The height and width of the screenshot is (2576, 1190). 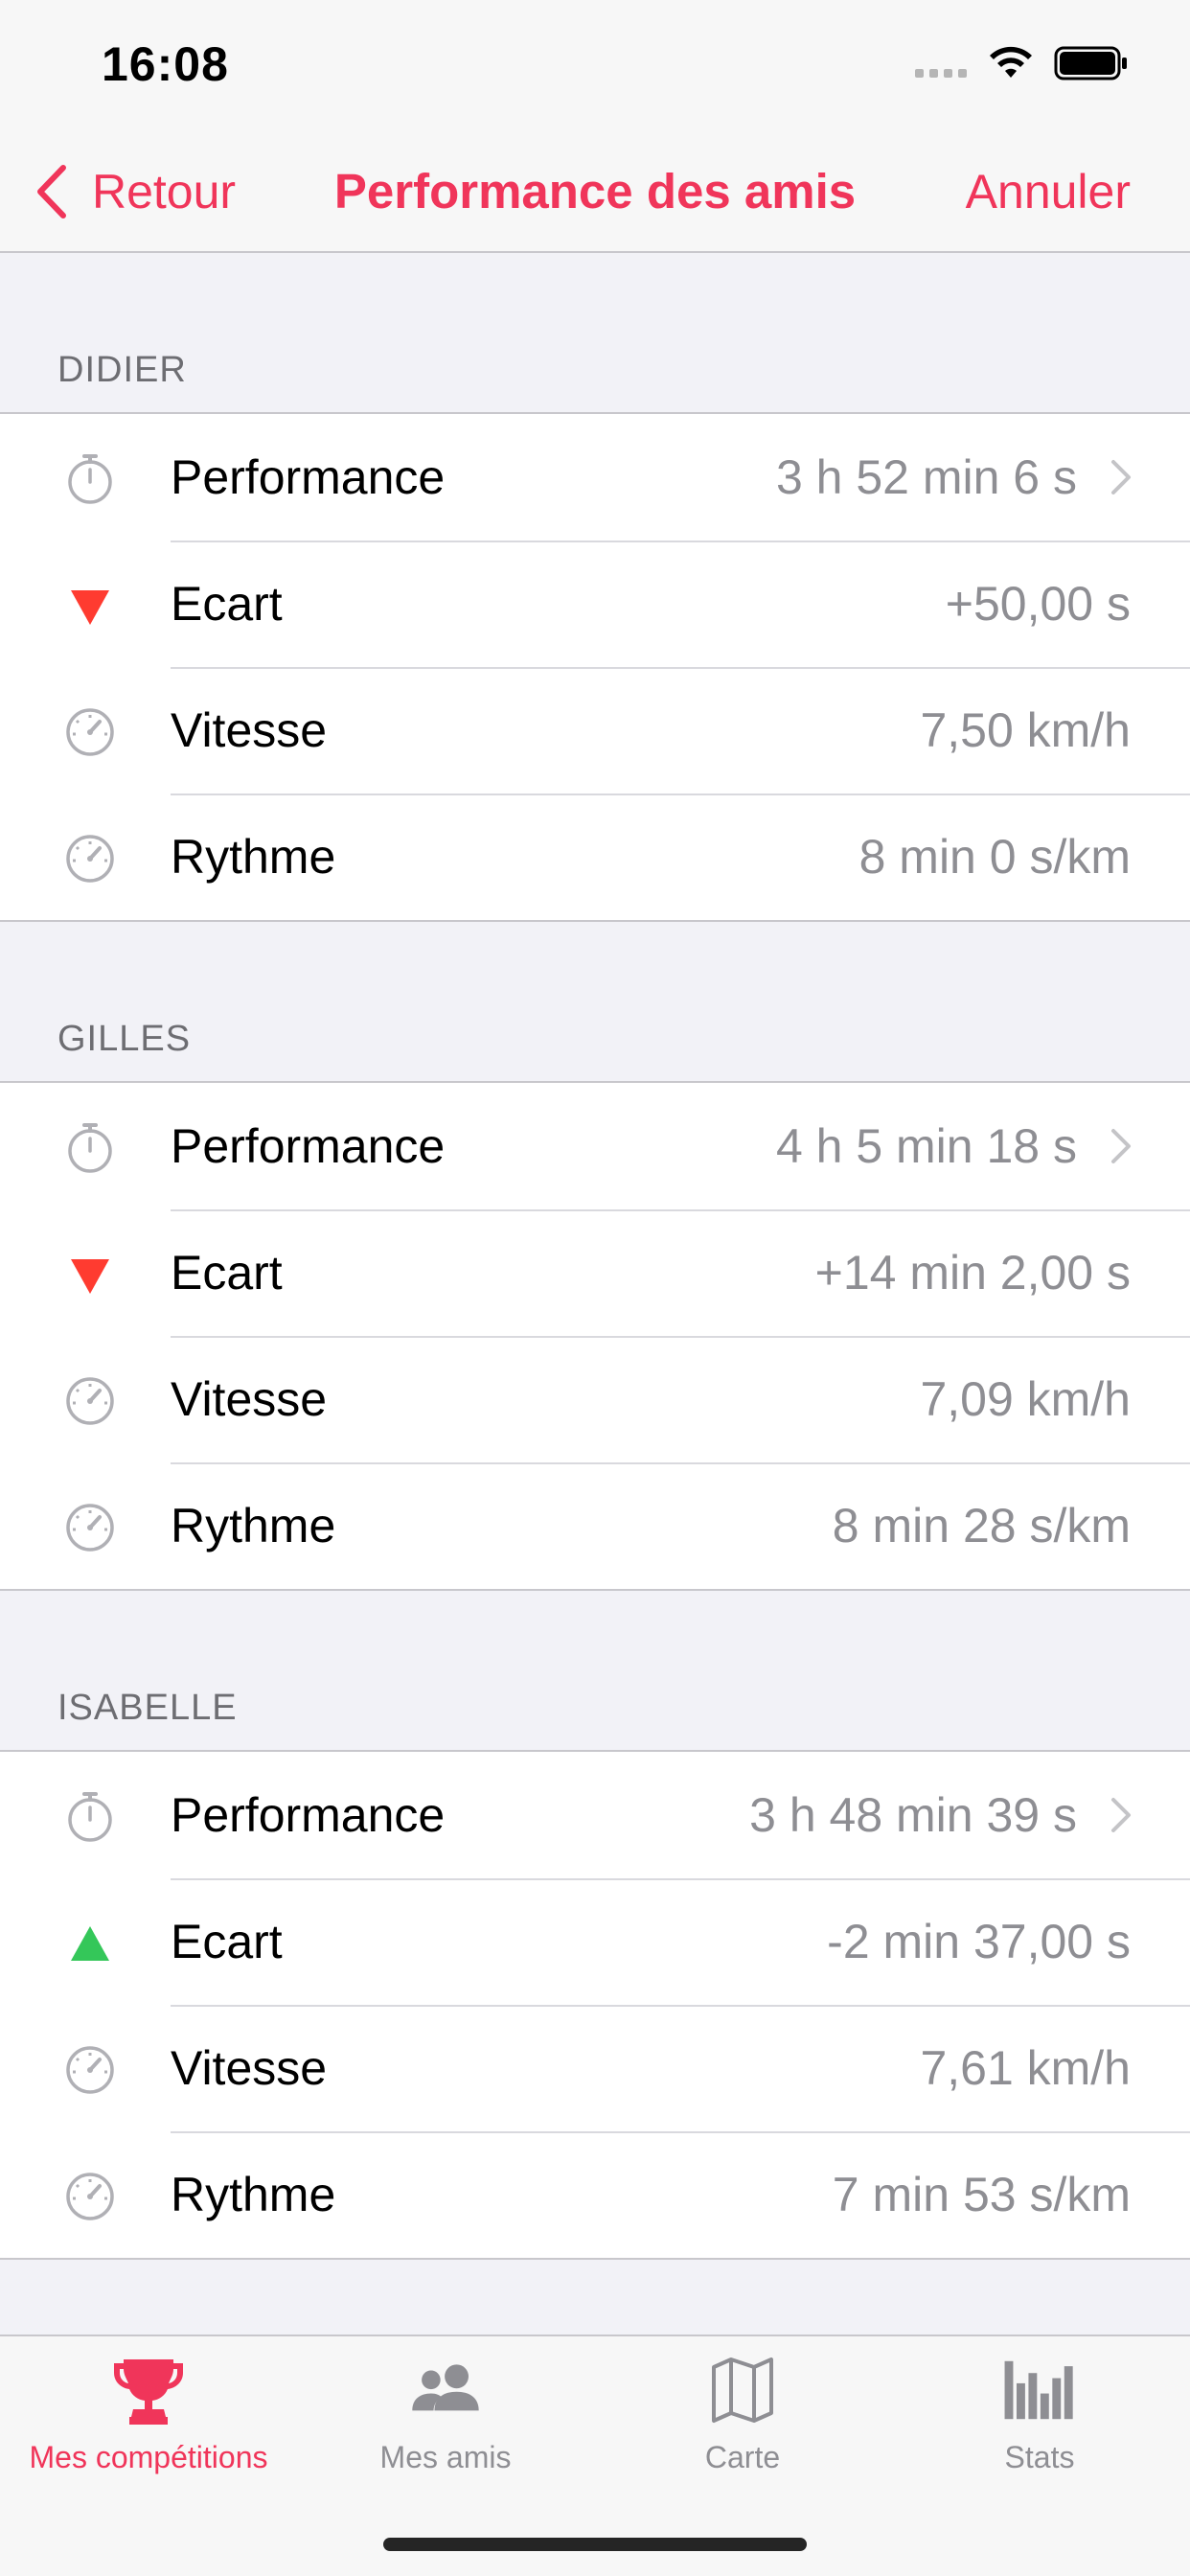 I want to click on row-vitesse: Vitesse 7,09 km/h, so click(x=595, y=1399).